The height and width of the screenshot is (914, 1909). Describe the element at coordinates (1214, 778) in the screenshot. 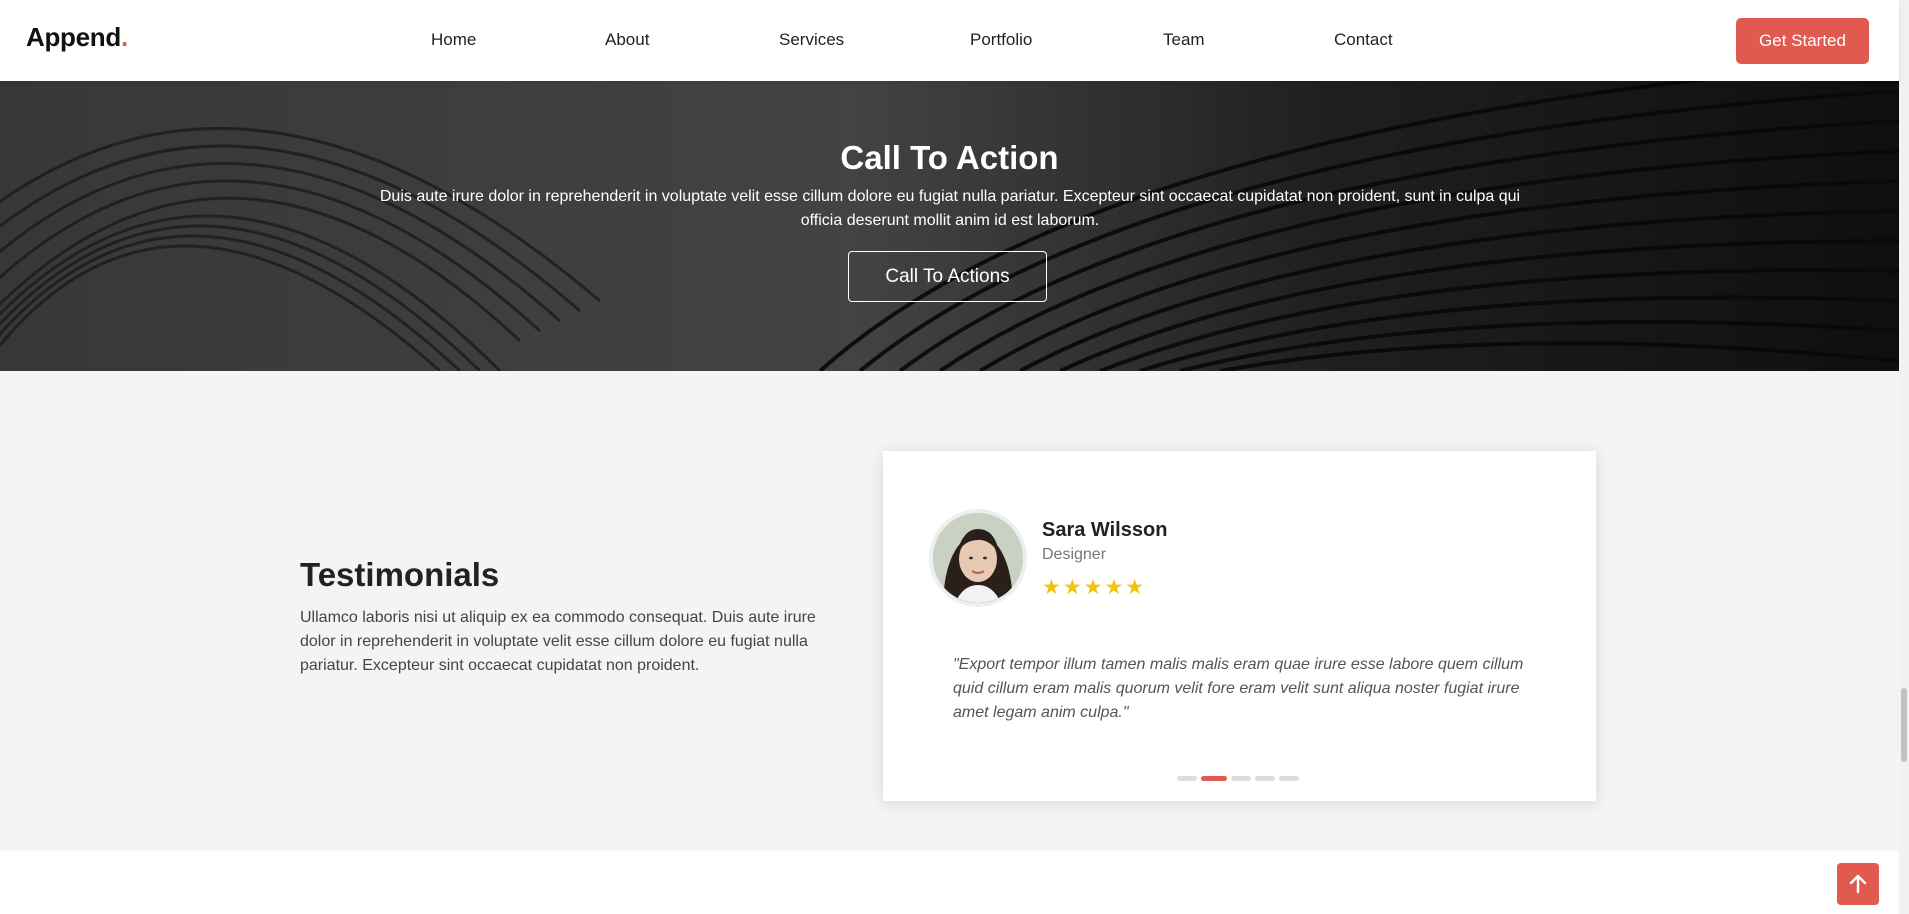

I see `pagination-dot-active` at that location.